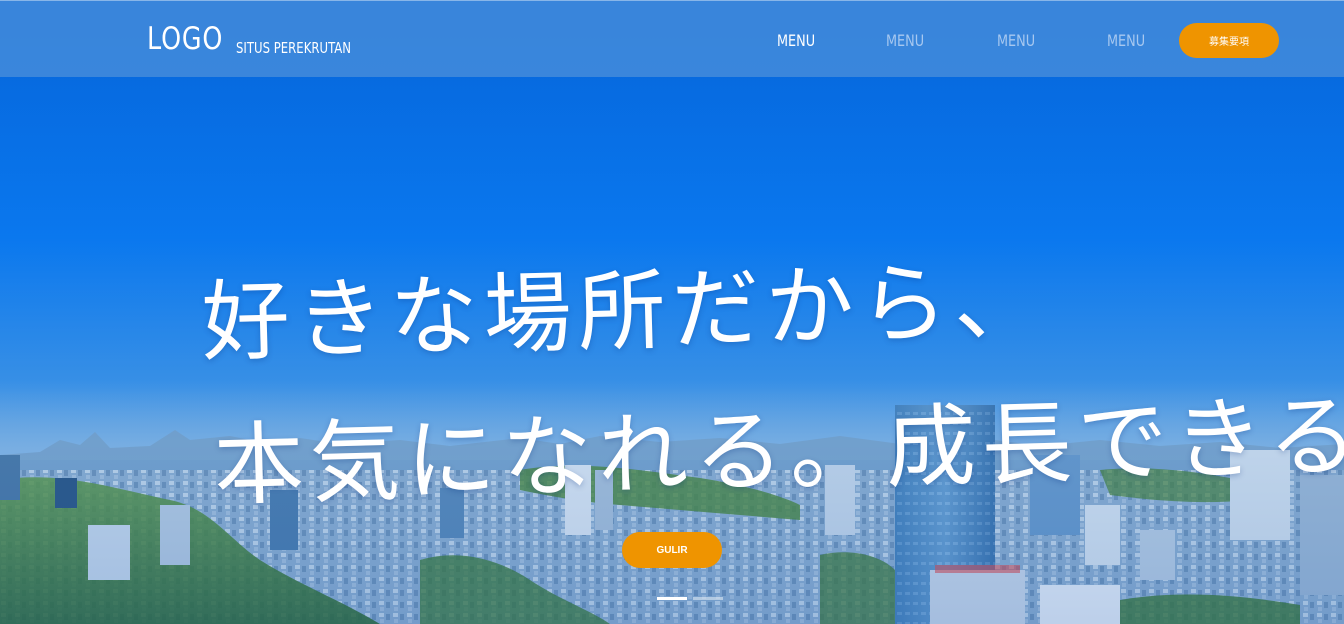  I want to click on hero-headline-line-1: 好きな場所だから、, so click(624, 311).